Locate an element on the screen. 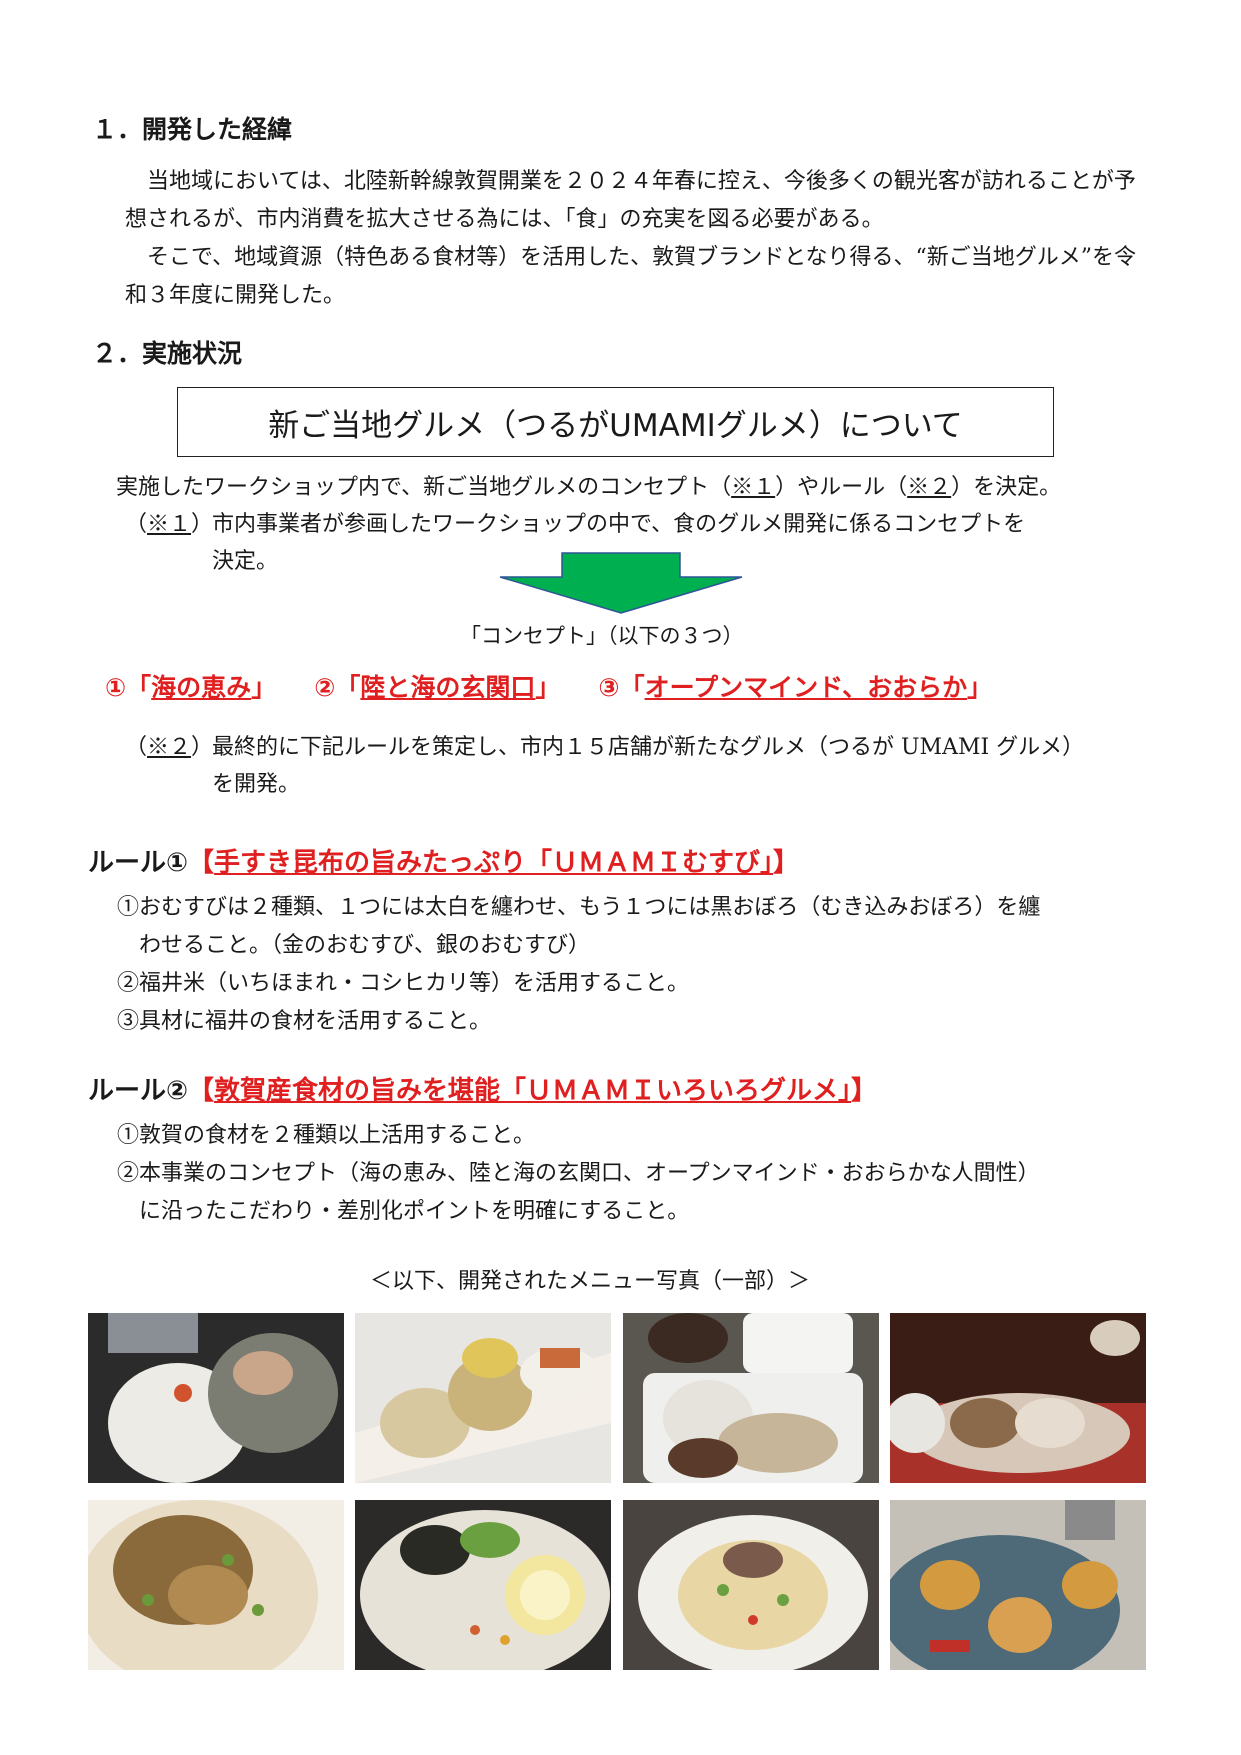 This screenshot has height=1755, width=1241. note2-open: （ is located at coordinates (136, 747).